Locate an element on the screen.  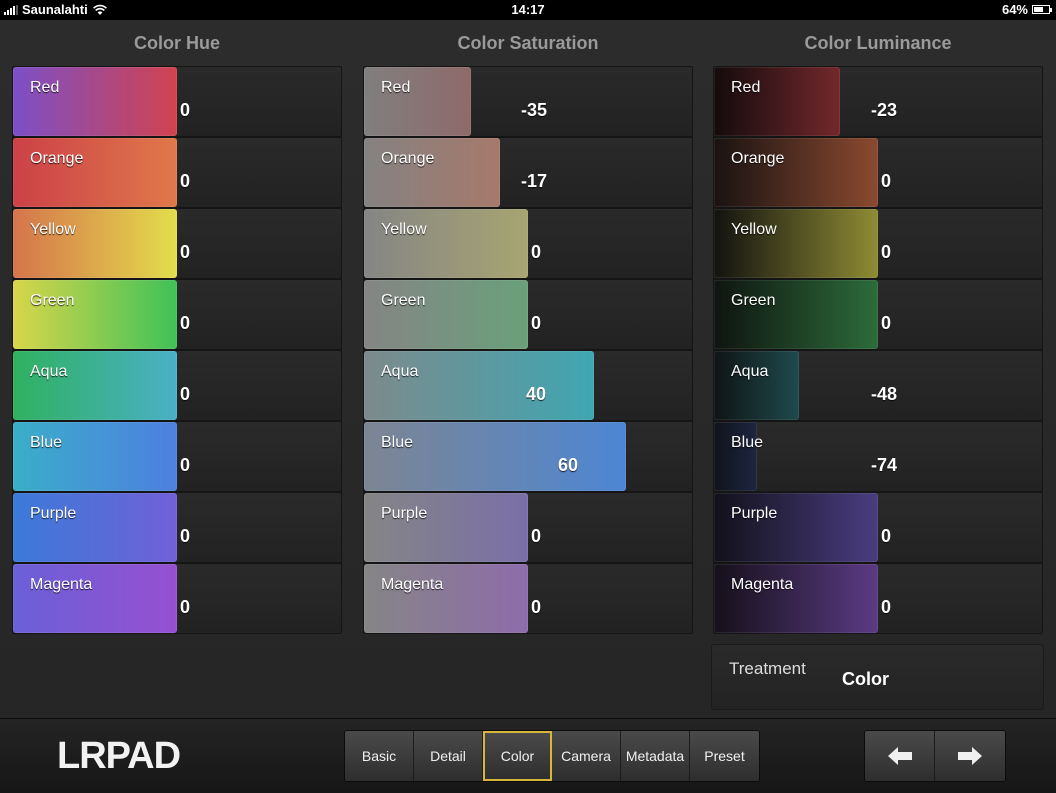
slider-blue: Blue 0 is located at coordinates (177, 456).